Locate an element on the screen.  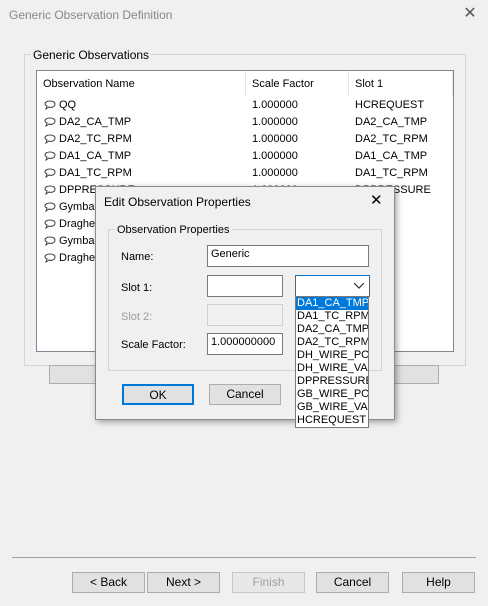
scale-factor-field: 1.000000000 is located at coordinates (245, 344).